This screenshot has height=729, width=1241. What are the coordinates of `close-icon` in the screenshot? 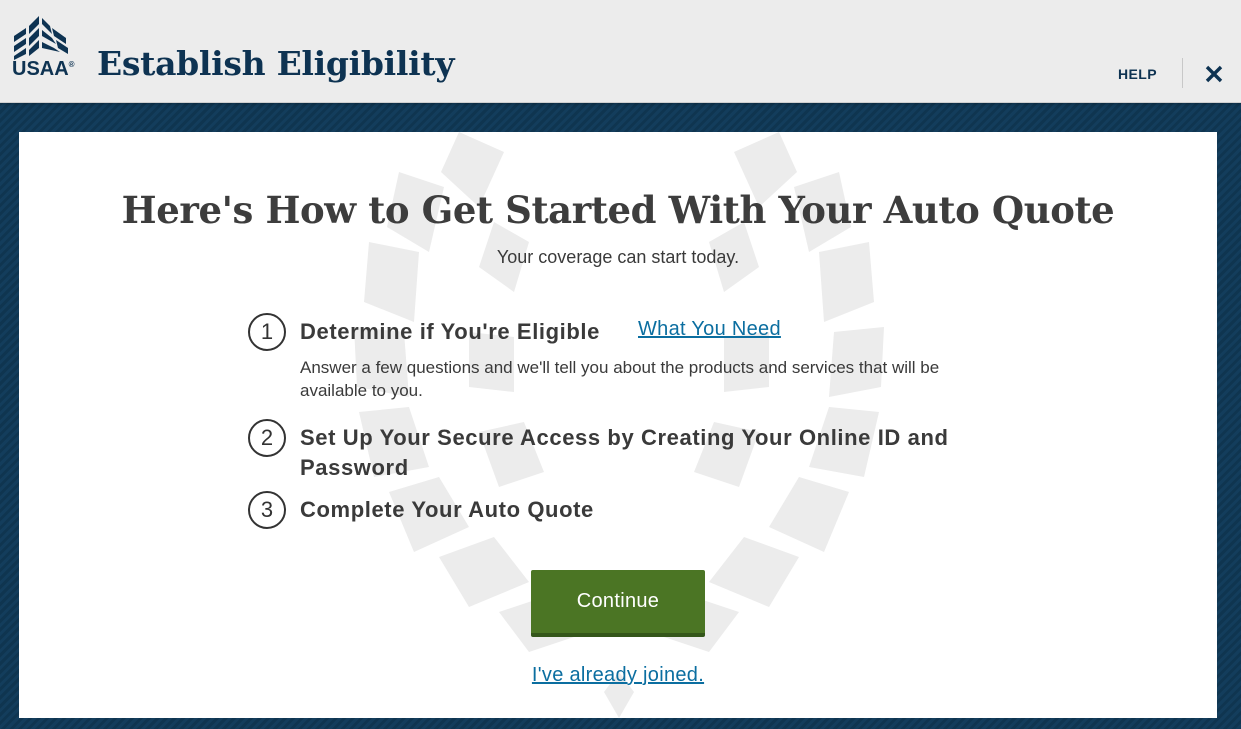 It's located at (1214, 74).